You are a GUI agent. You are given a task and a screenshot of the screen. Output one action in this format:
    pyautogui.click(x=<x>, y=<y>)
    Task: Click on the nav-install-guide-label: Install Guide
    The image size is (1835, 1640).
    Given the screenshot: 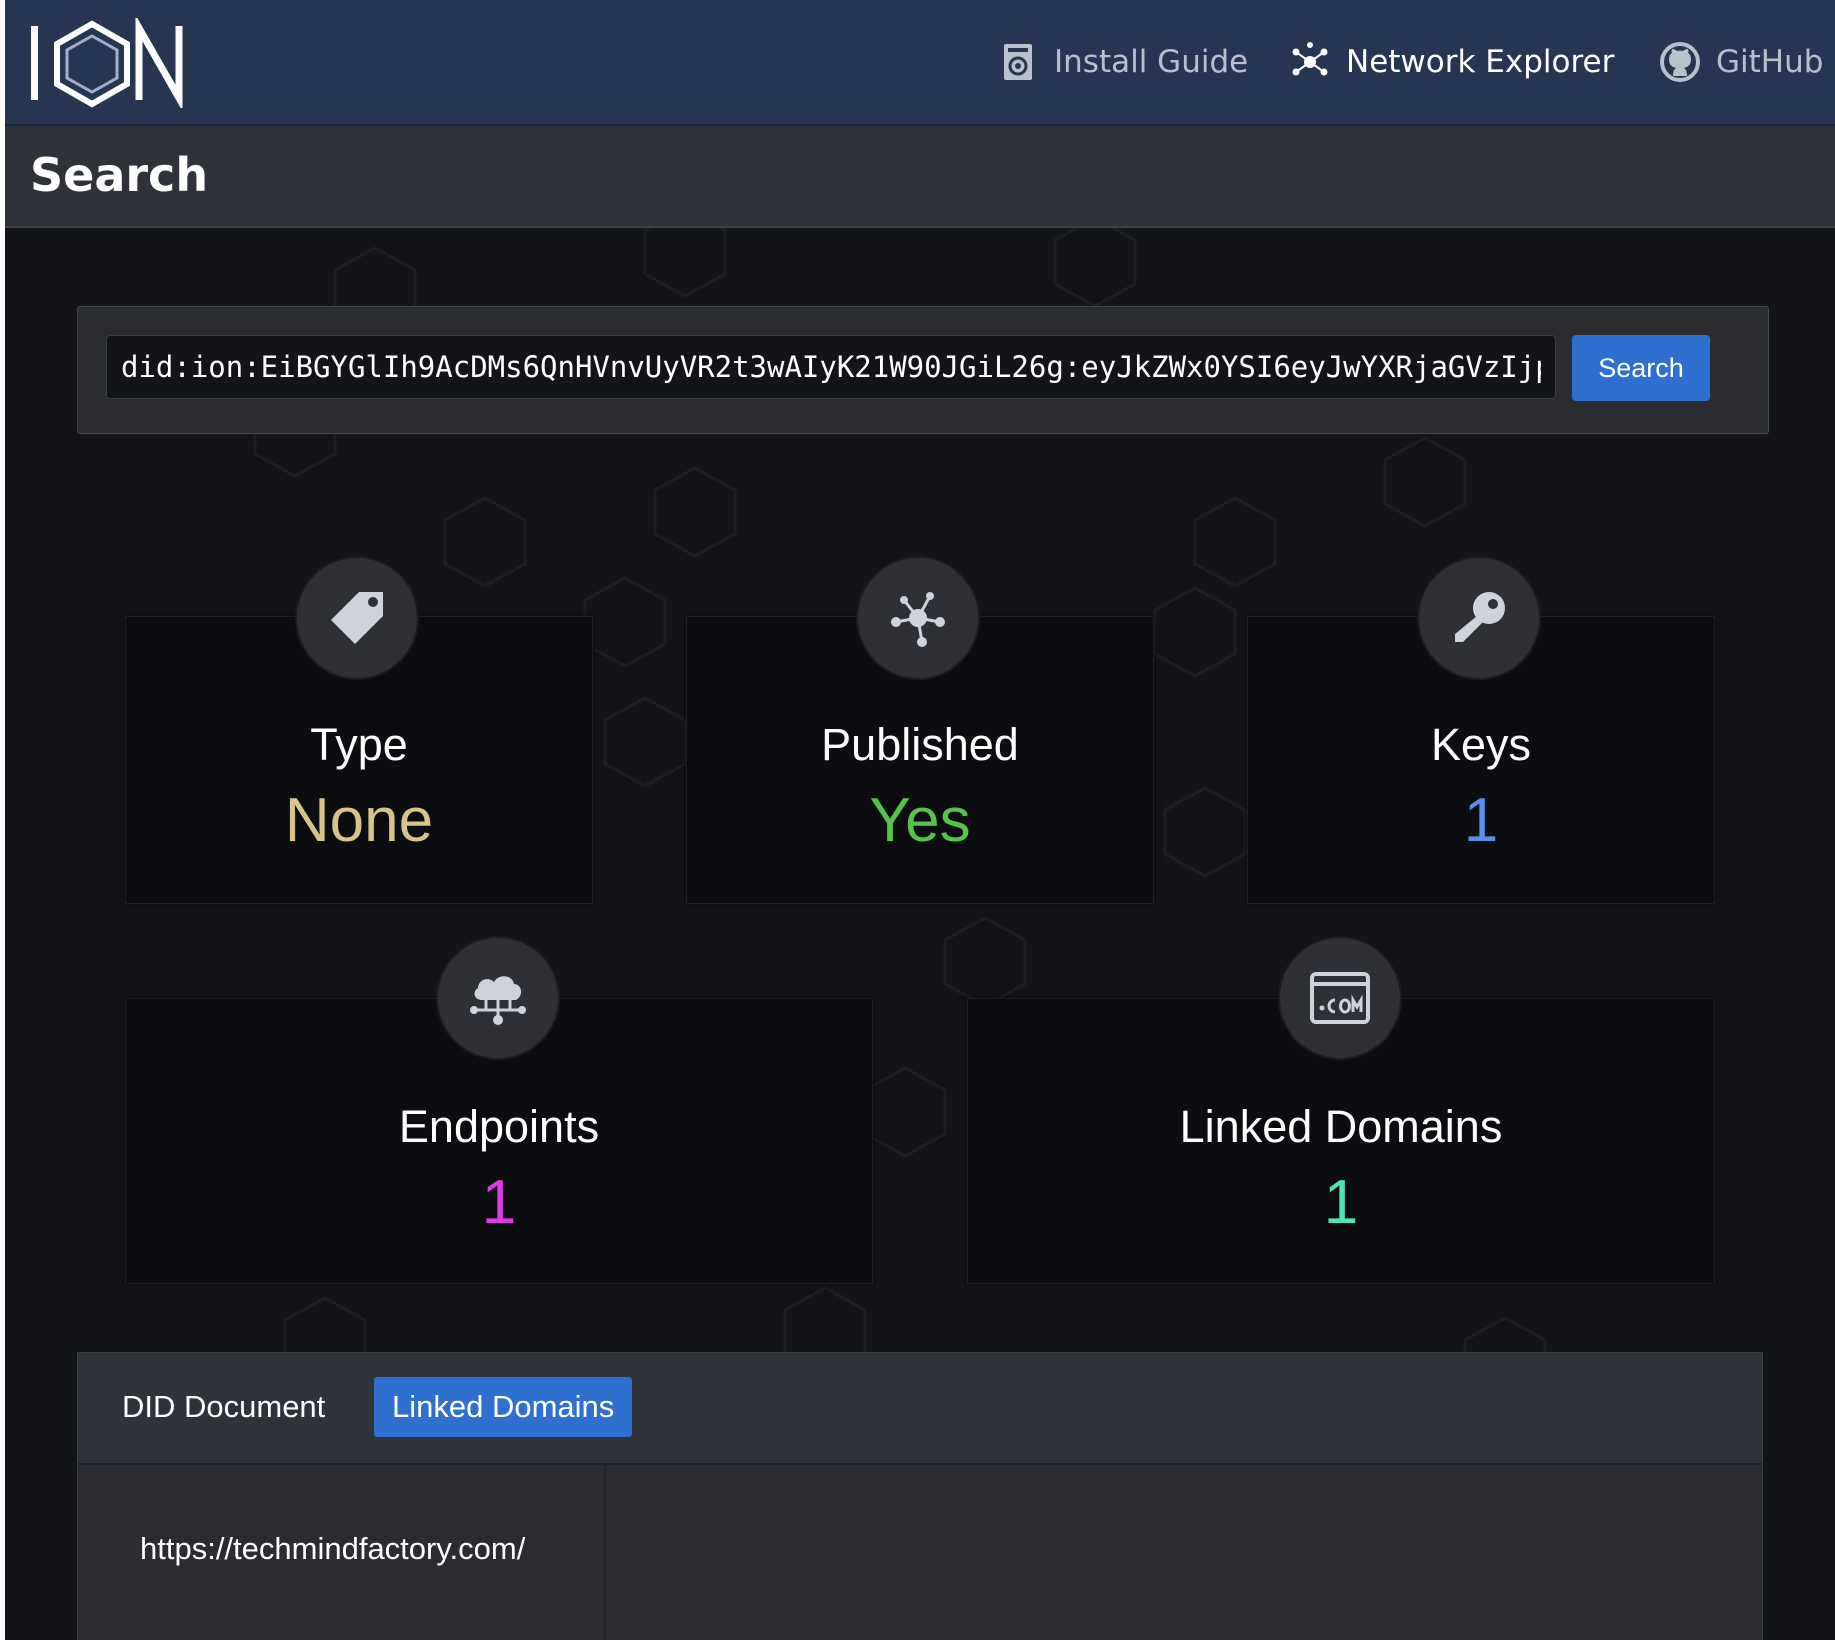 What is the action you would take?
    pyautogui.click(x=1151, y=62)
    